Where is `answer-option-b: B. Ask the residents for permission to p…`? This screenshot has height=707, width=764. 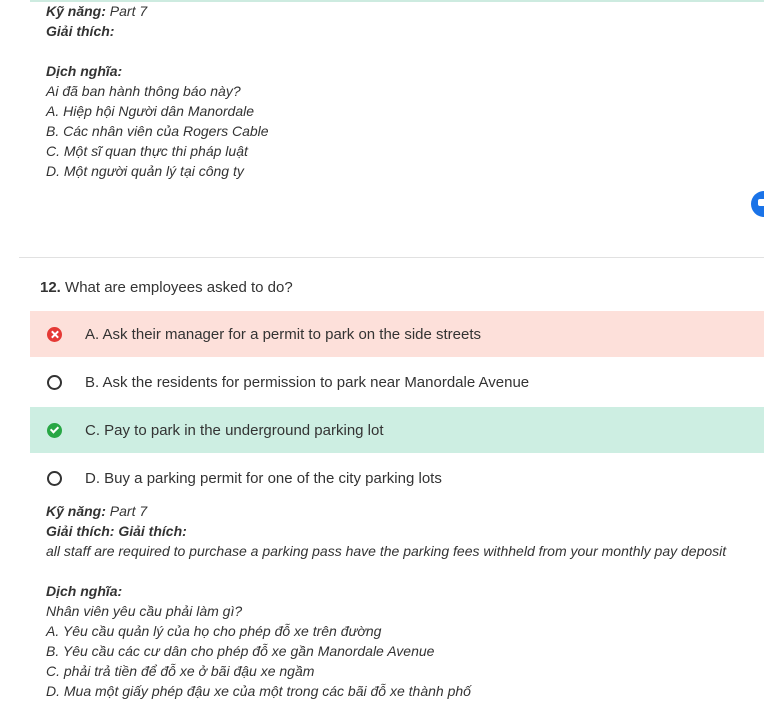
answer-option-b: B. Ask the residents for permission to p… is located at coordinates (397, 382).